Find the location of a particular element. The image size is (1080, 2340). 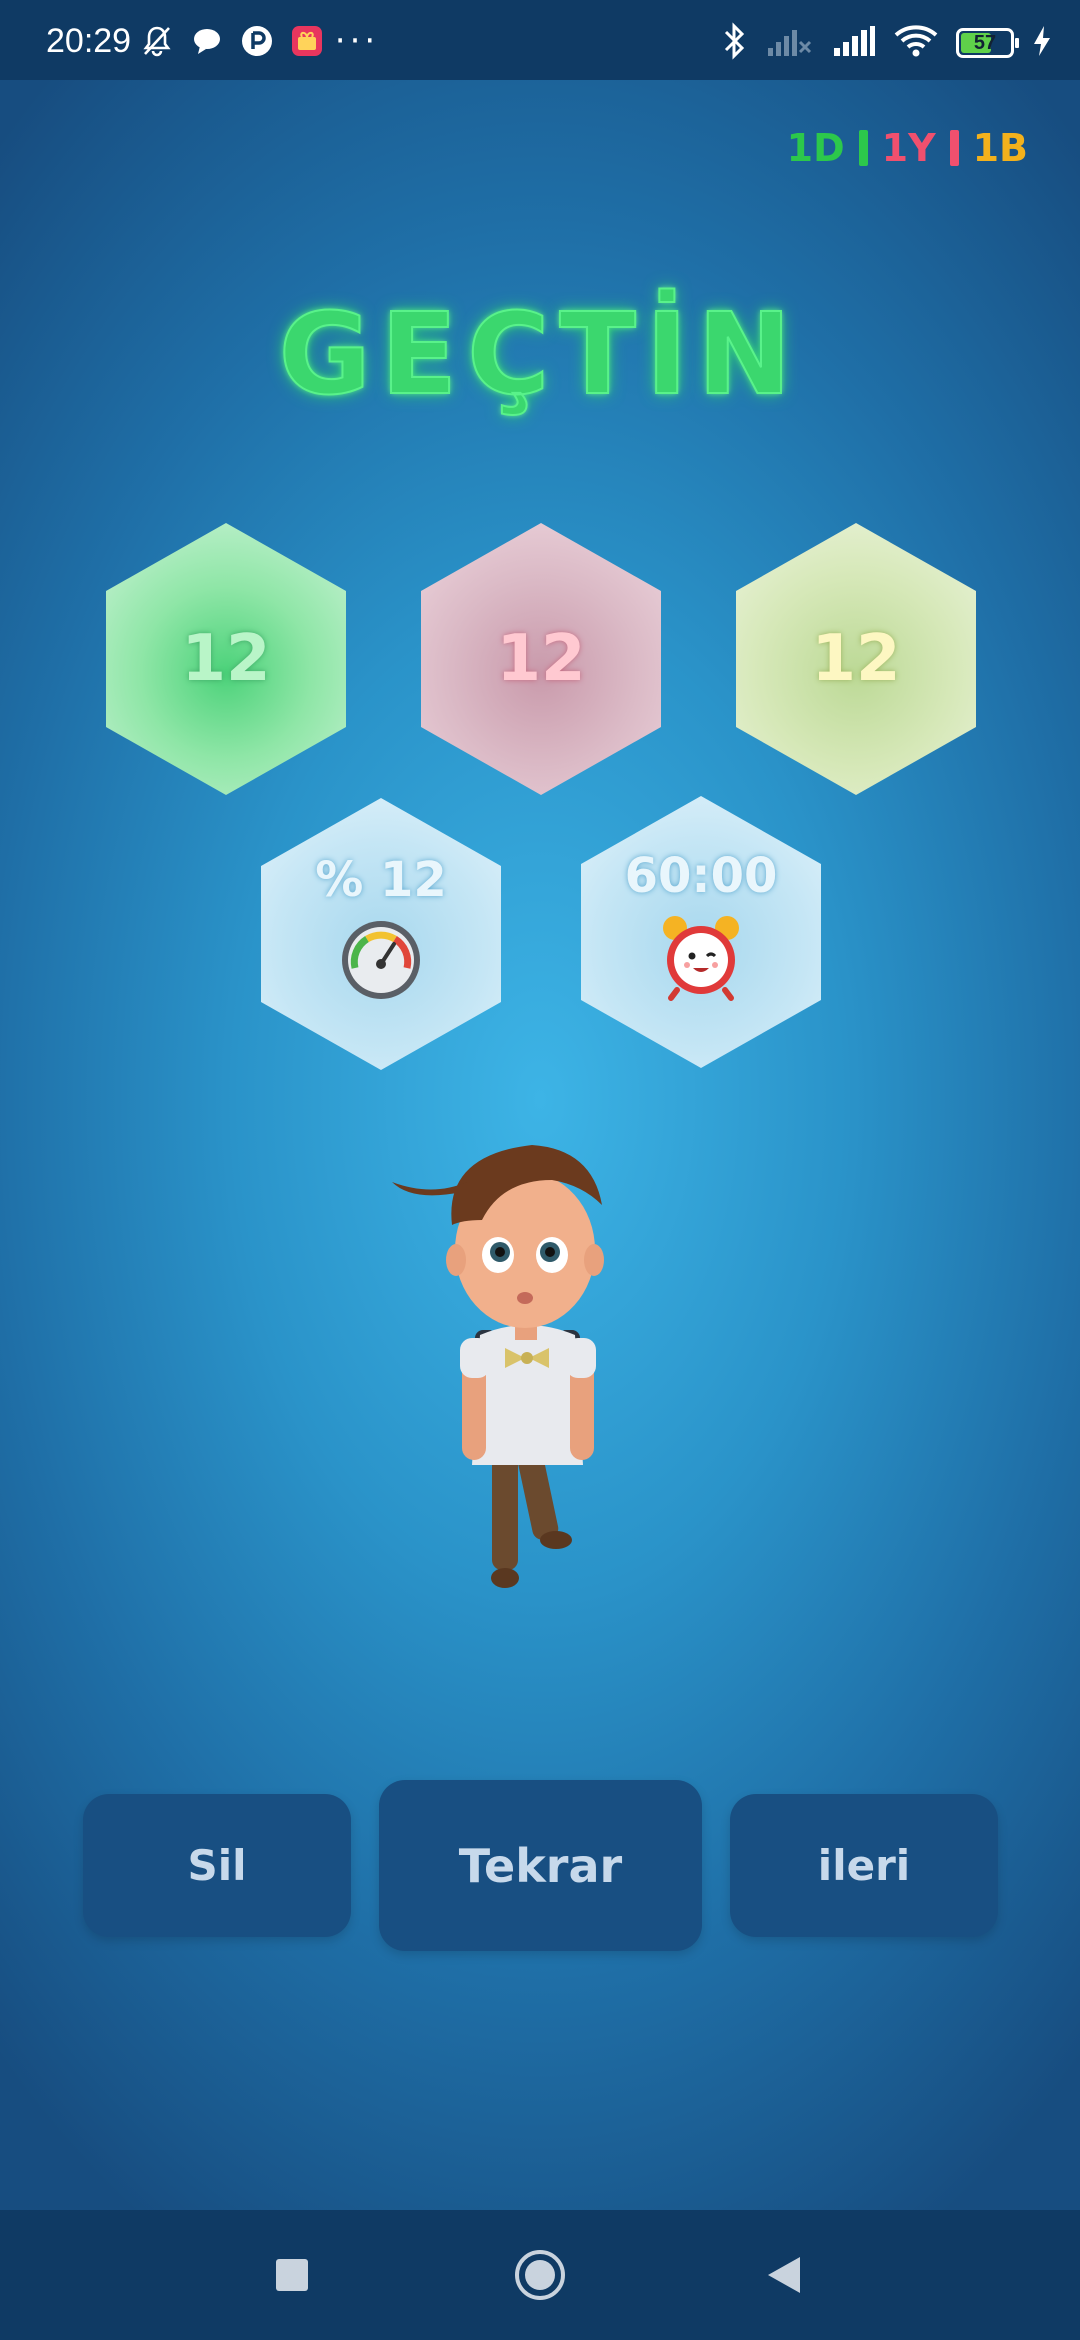

blank-count-hex: 12 is located at coordinates (856, 659).